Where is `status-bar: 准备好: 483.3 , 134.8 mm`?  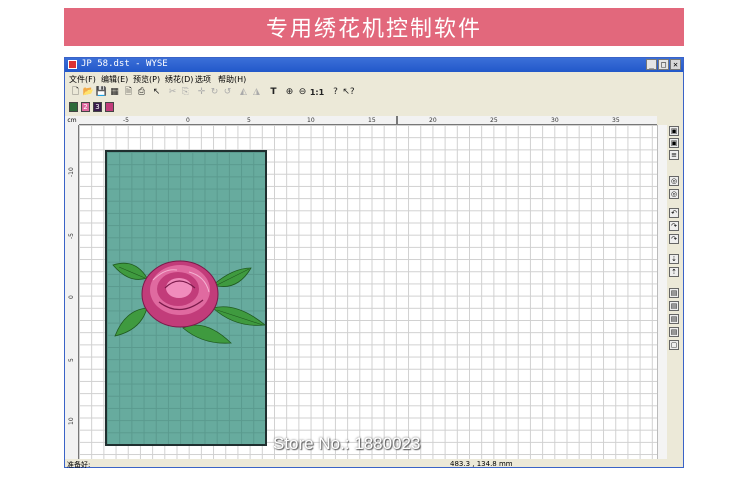
status-bar: 准备好: 483.3 , 134.8 mm is located at coordinates (374, 464).